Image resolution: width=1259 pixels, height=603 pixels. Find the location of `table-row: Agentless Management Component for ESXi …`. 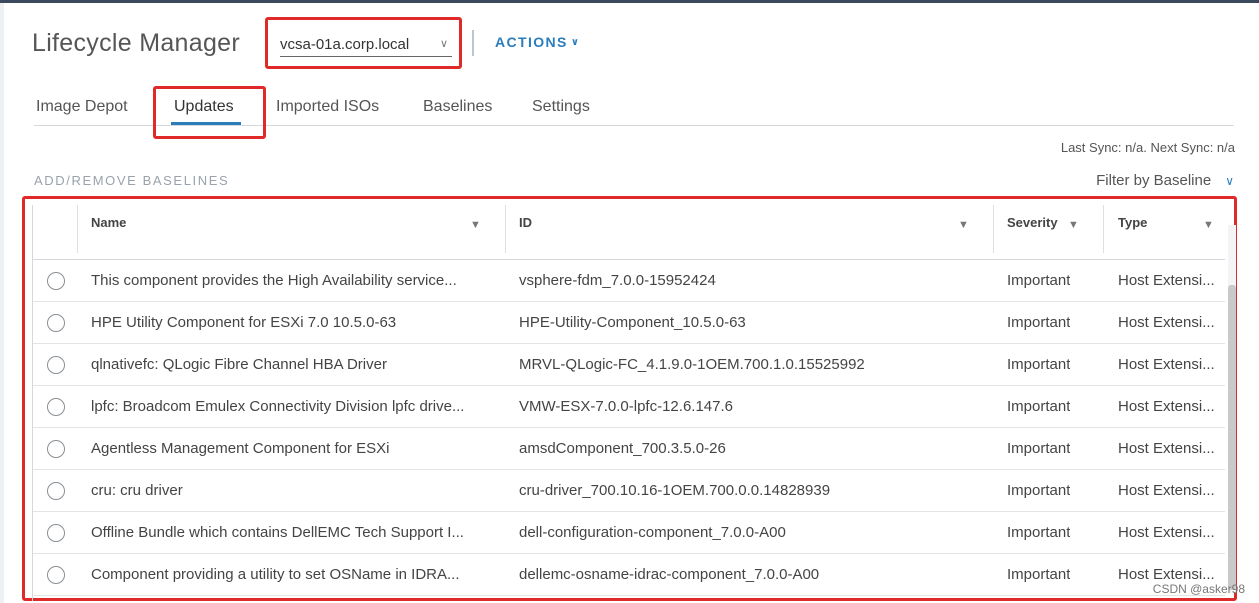

table-row: Agentless Management Component for ESXi … is located at coordinates (629, 449).